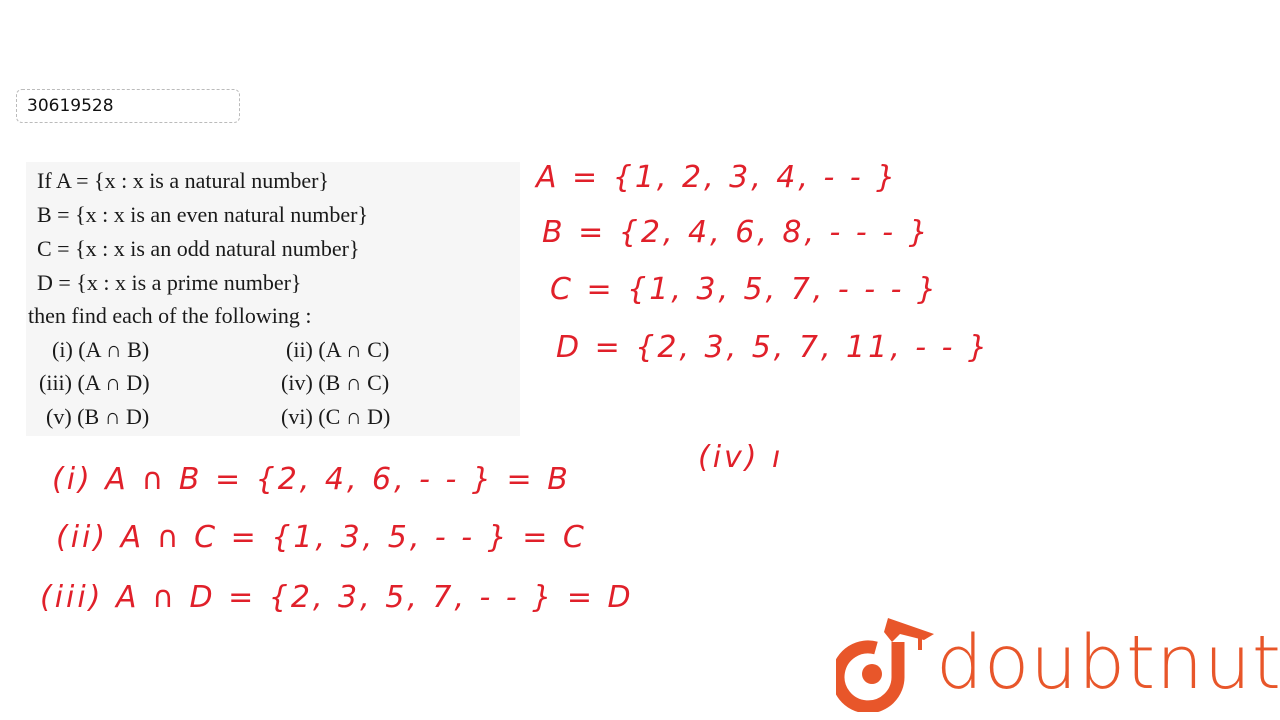 This screenshot has width=1280, height=720. Describe the element at coordinates (94, 382) in the screenshot. I see `option-iii: (iii) (A ∩ D)` at that location.